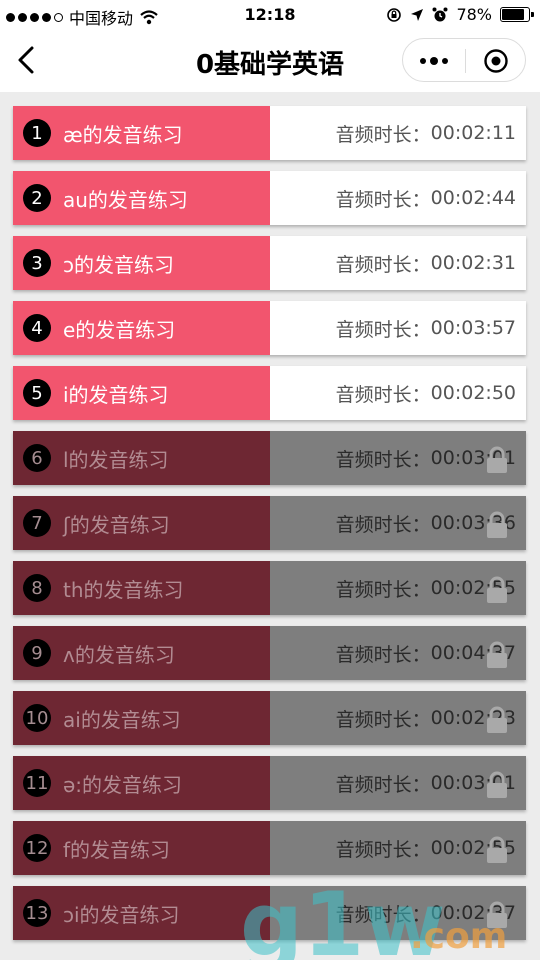 Image resolution: width=540 pixels, height=960 pixels. I want to click on lesson-title-cell: 13 ɔi的发音练习, so click(141, 913).